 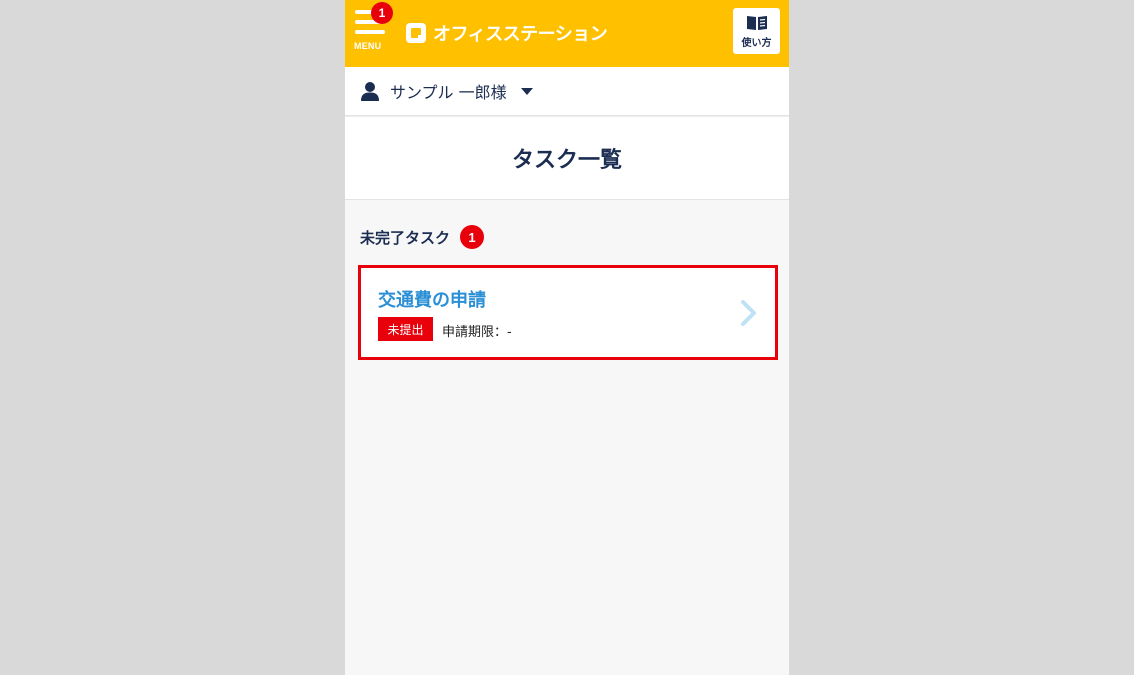 I want to click on menu-button: MENU 1, so click(x=373, y=28).